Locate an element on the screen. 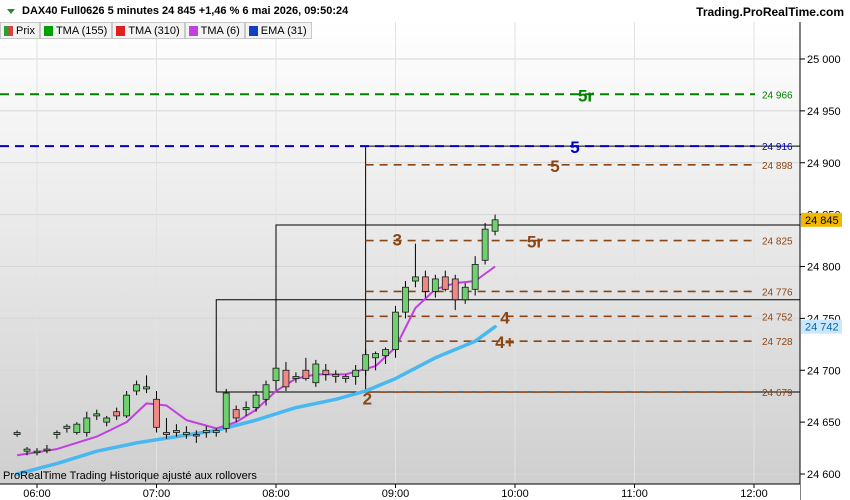 The height and width of the screenshot is (500, 850). level-value-label: 24 752 is located at coordinates (777, 317).